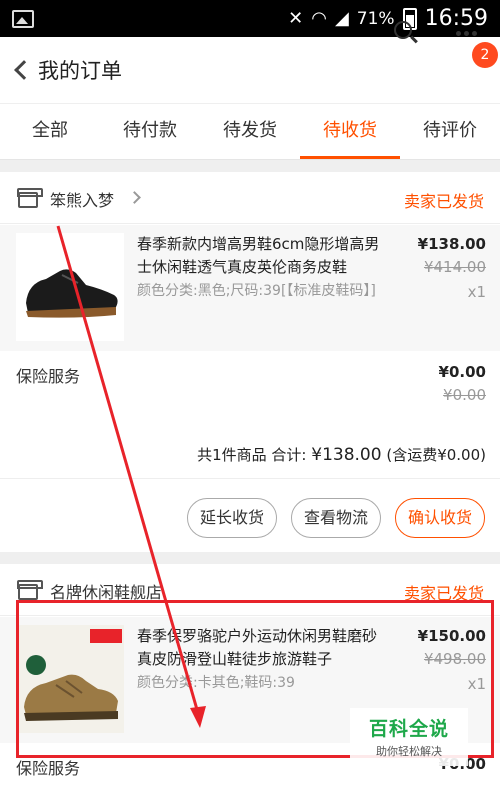 Image resolution: width=500 pixels, height=790 pixels. What do you see at coordinates (450, 131) in the screenshot?
I see `tab-pending-review: 待评价` at bounding box center [450, 131].